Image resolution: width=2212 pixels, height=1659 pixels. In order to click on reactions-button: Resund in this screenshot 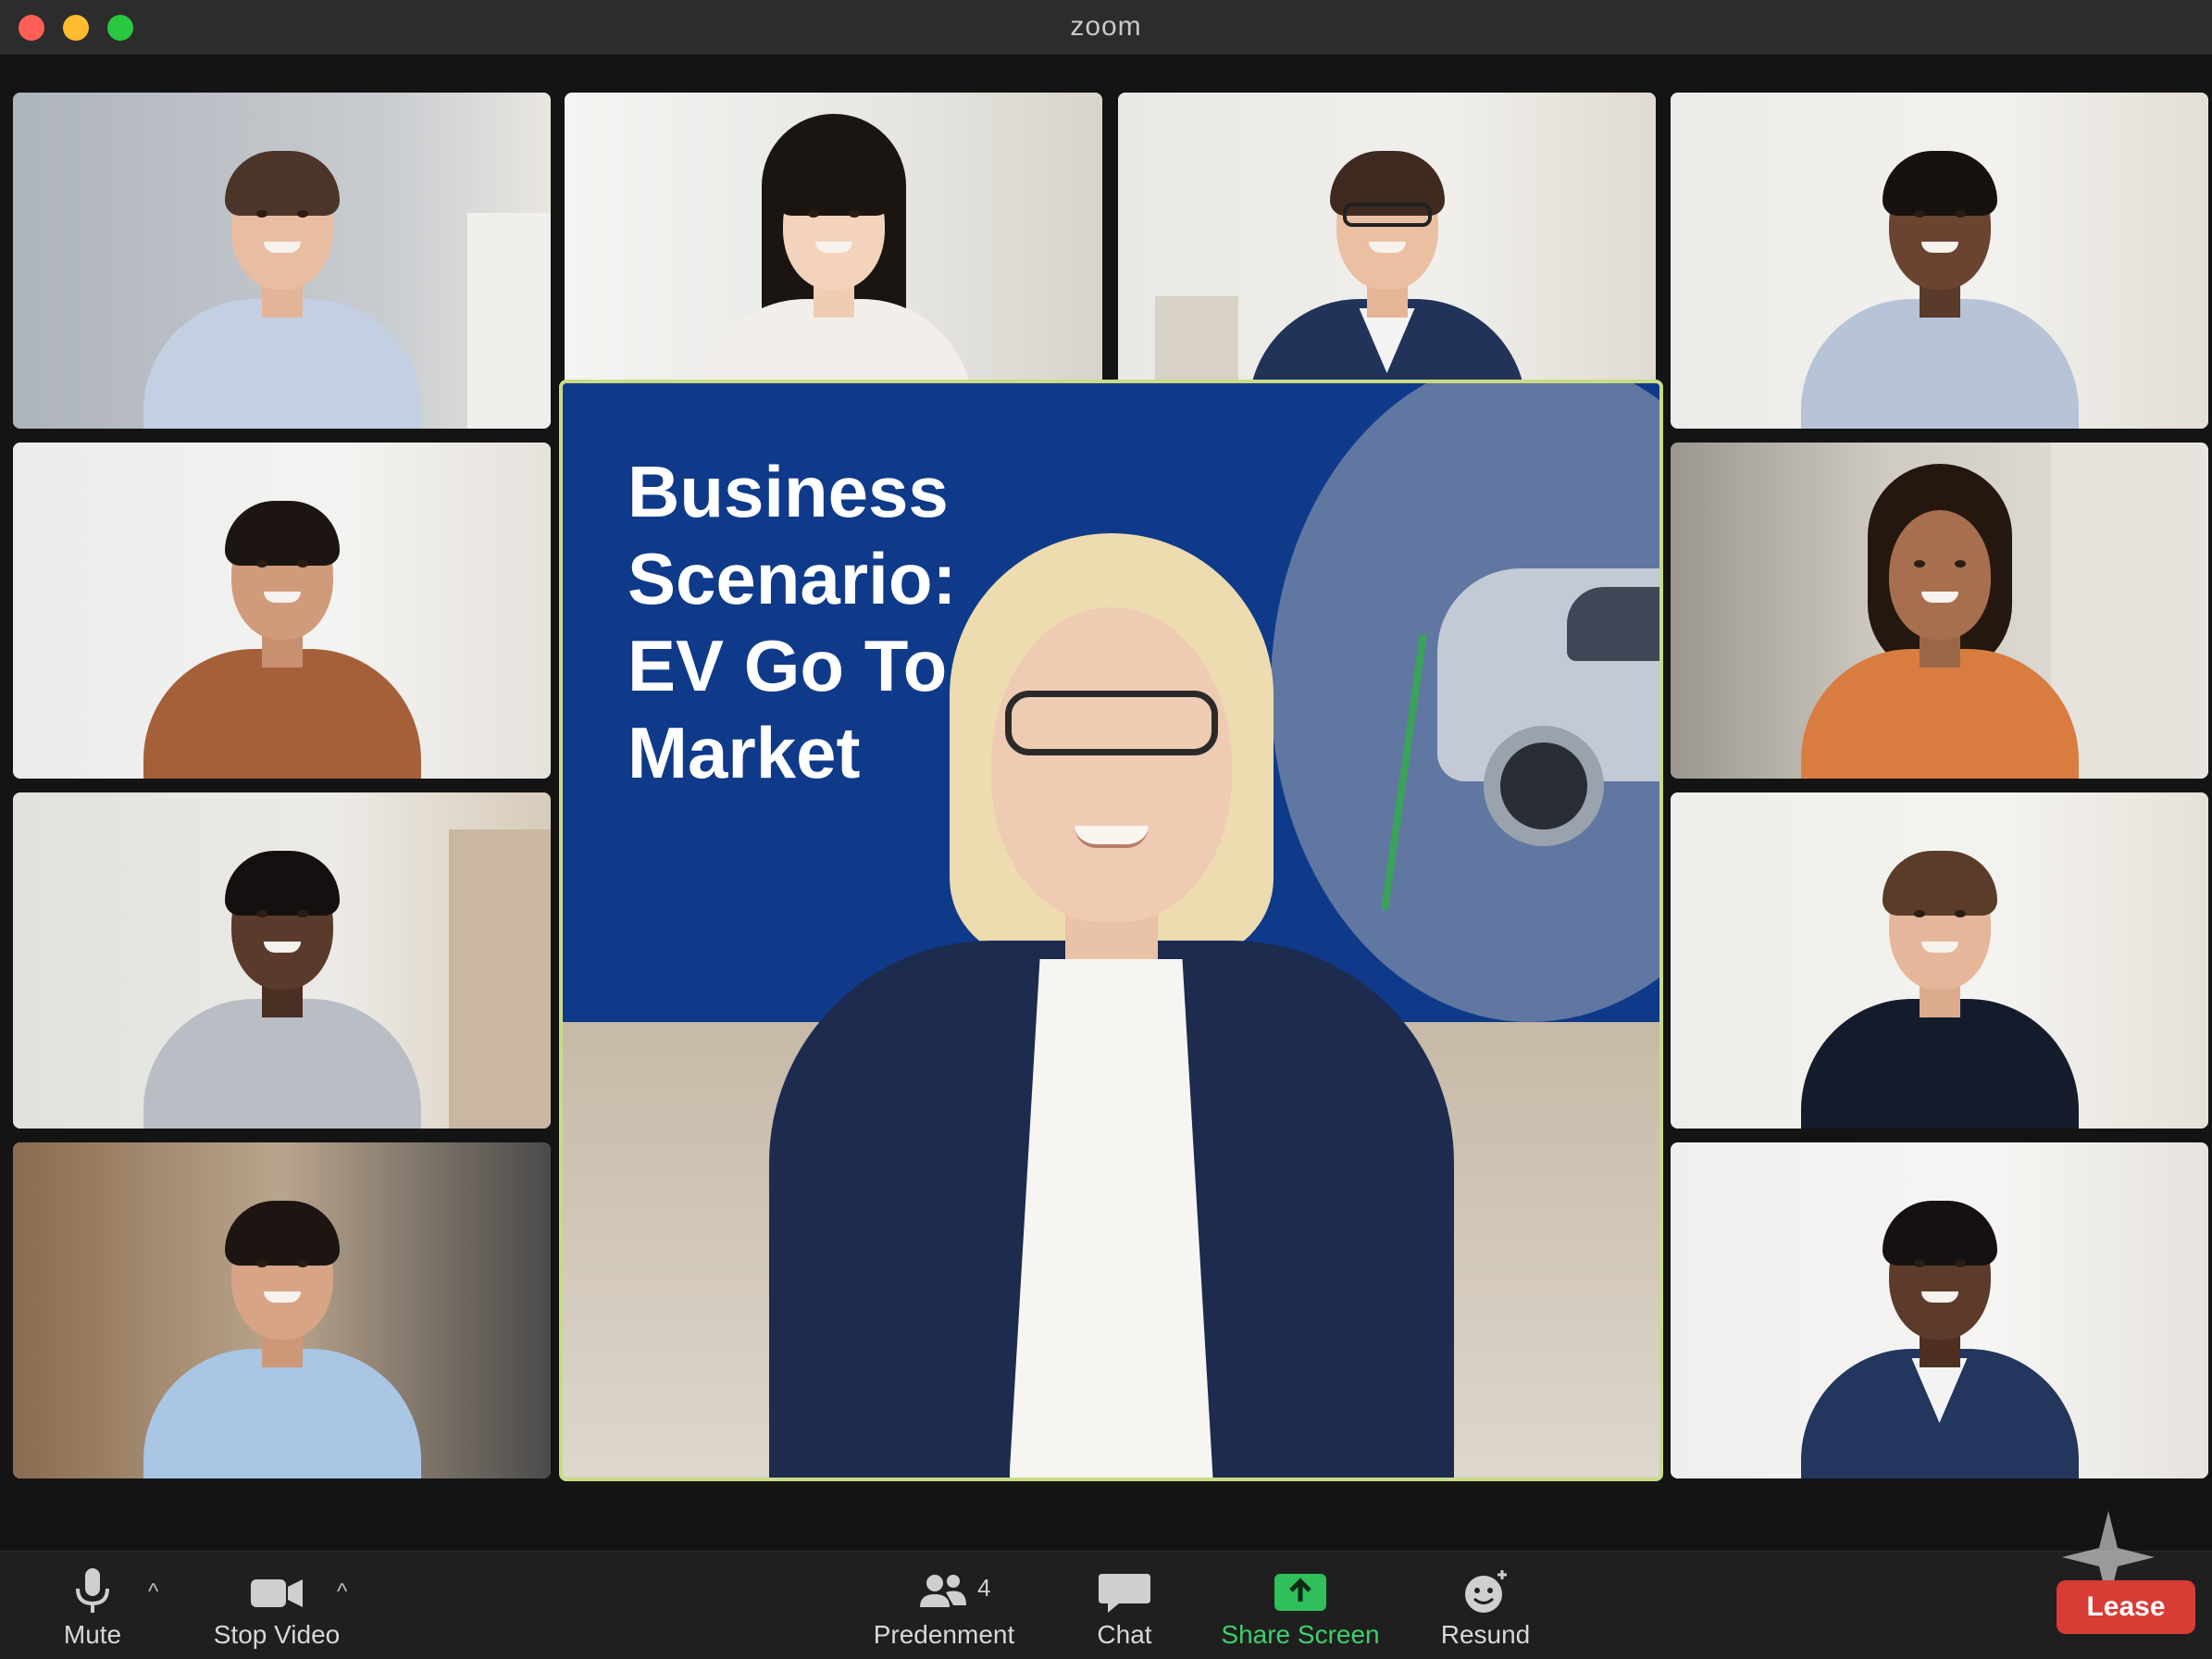, I will do `click(1485, 1605)`.